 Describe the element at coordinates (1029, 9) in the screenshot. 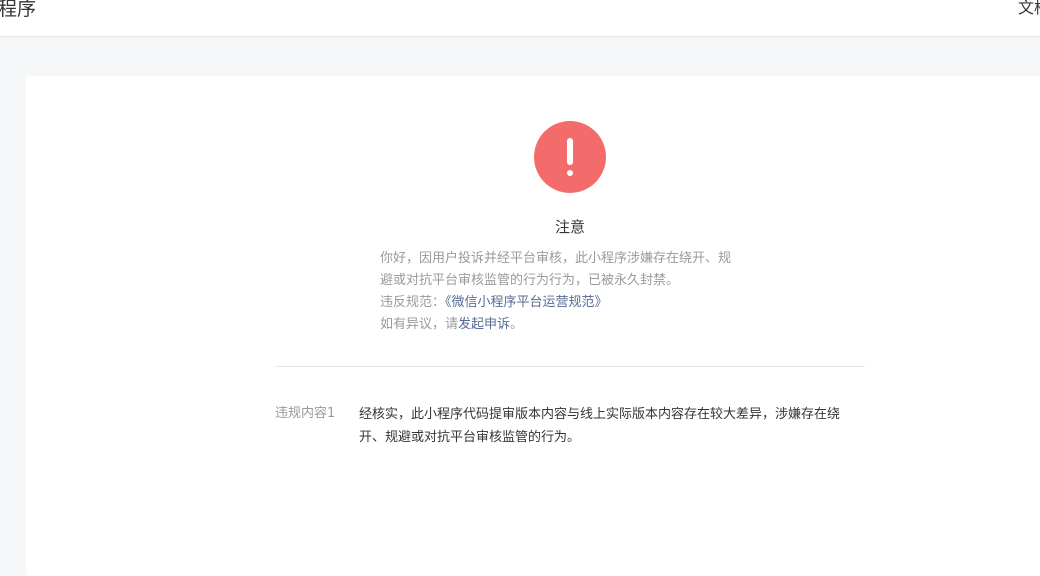

I see `docs-link: 文档` at that location.